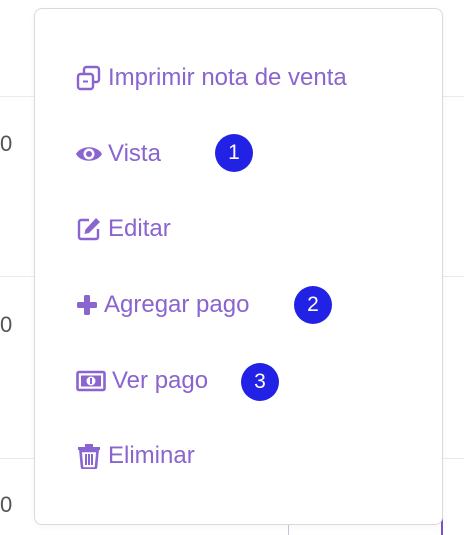  Describe the element at coordinates (91, 381) in the screenshot. I see `money-bill-icon` at that location.